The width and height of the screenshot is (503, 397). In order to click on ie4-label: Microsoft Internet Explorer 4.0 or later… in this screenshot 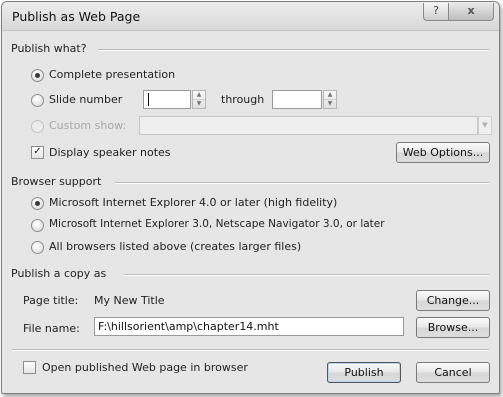, I will do `click(193, 202)`.